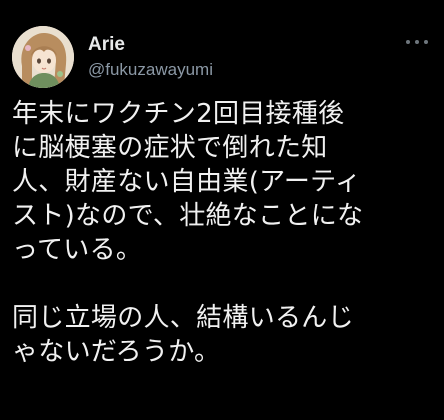 Image resolution: width=444 pixels, height=420 pixels. Describe the element at coordinates (187, 182) in the screenshot. I see `tweet-text-line: 人、財産ない自由業(アーティ` at that location.